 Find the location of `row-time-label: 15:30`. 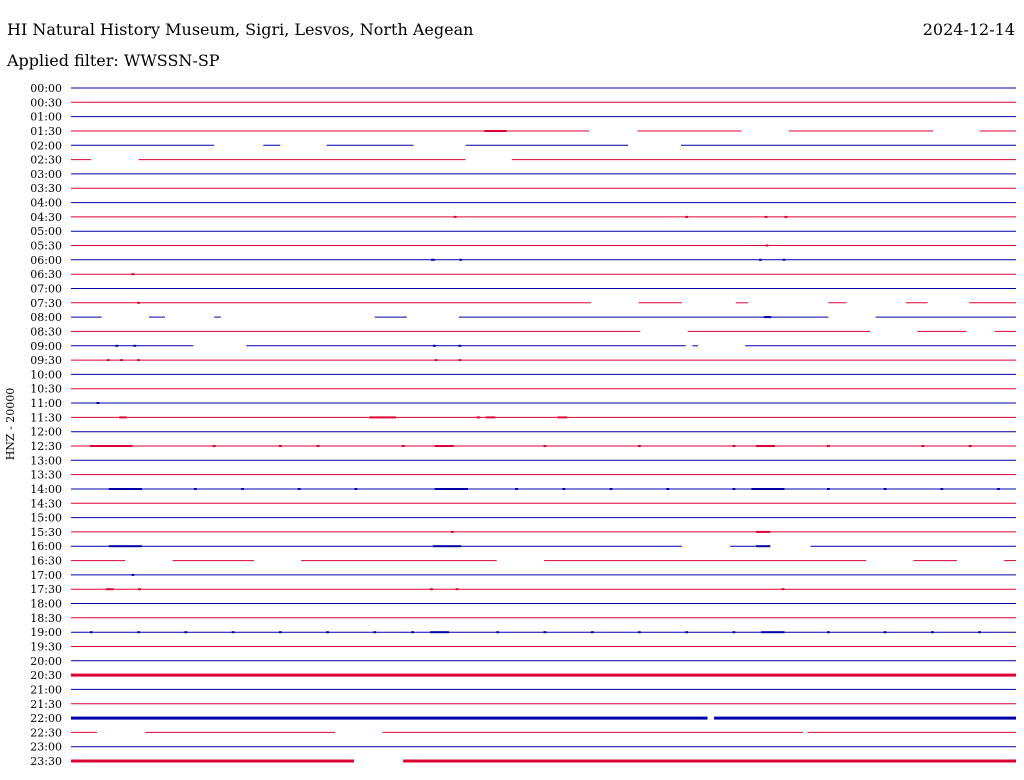

row-time-label: 15:30 is located at coordinates (46, 532).